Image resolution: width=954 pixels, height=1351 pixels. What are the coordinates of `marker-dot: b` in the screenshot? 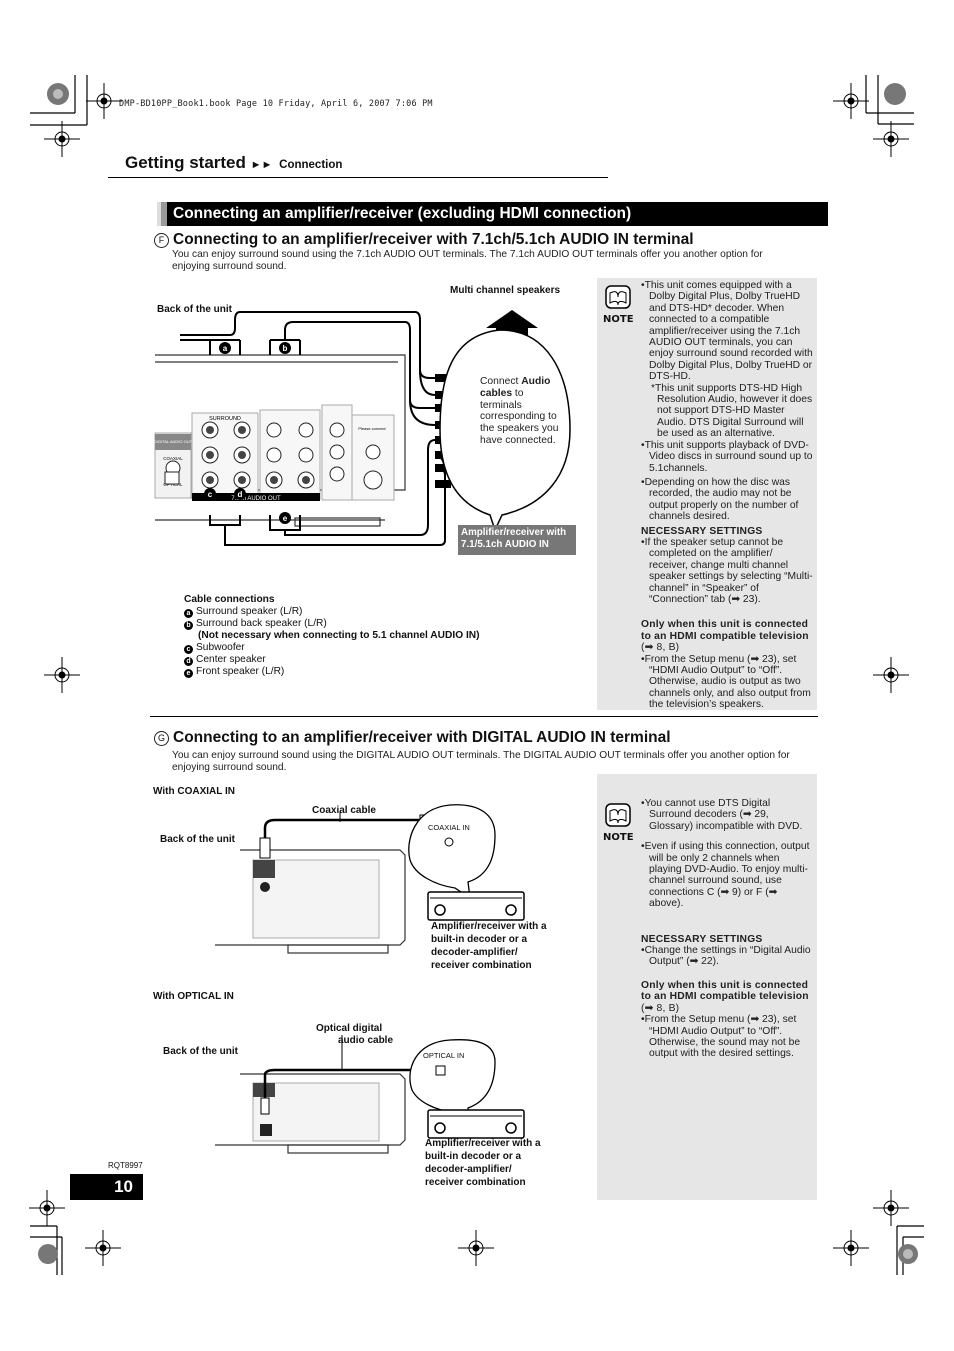 It's located at (188, 625).